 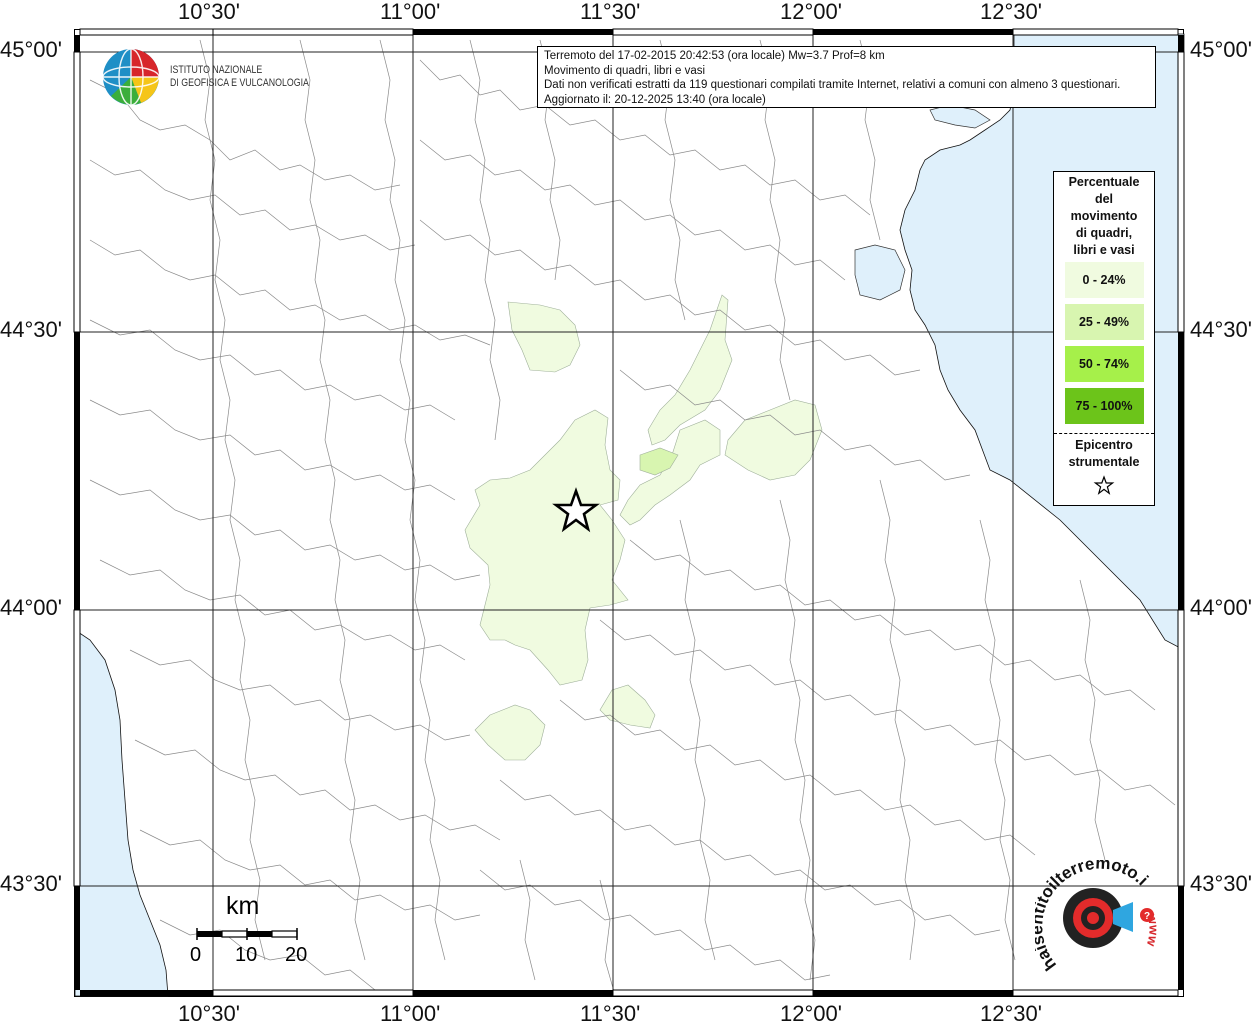 What do you see at coordinates (546, 547) in the screenshot?
I see `comune-area-main` at bounding box center [546, 547].